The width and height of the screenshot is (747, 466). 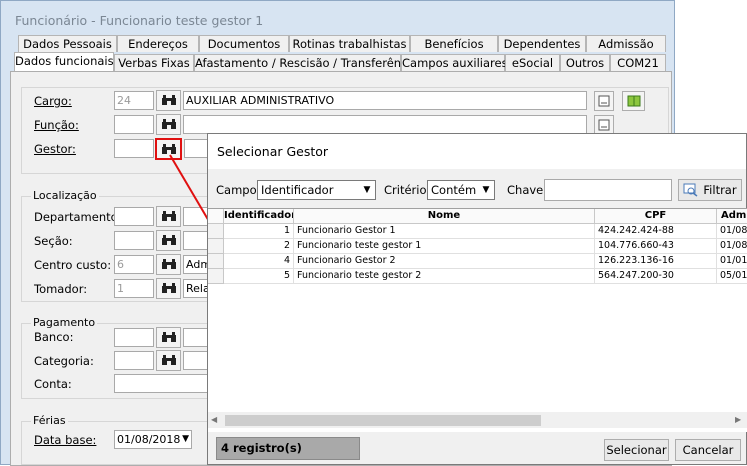 I want to click on criterio-select: Contém ▼, so click(x=461, y=190).